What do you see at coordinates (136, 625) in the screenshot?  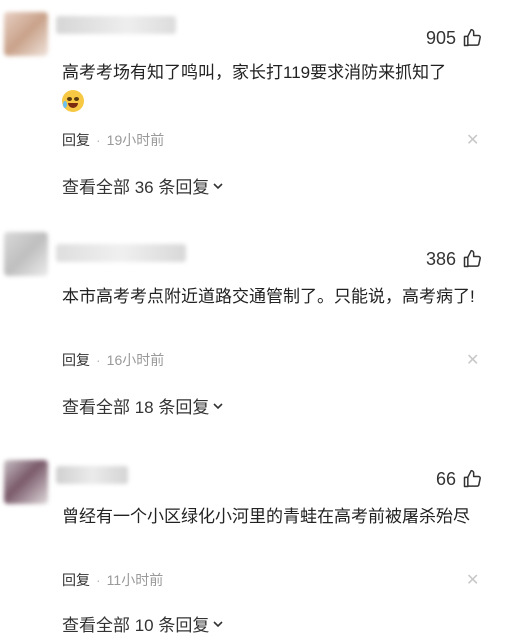 I see `view-all-replies-label: 查看全部 10 条回复` at bounding box center [136, 625].